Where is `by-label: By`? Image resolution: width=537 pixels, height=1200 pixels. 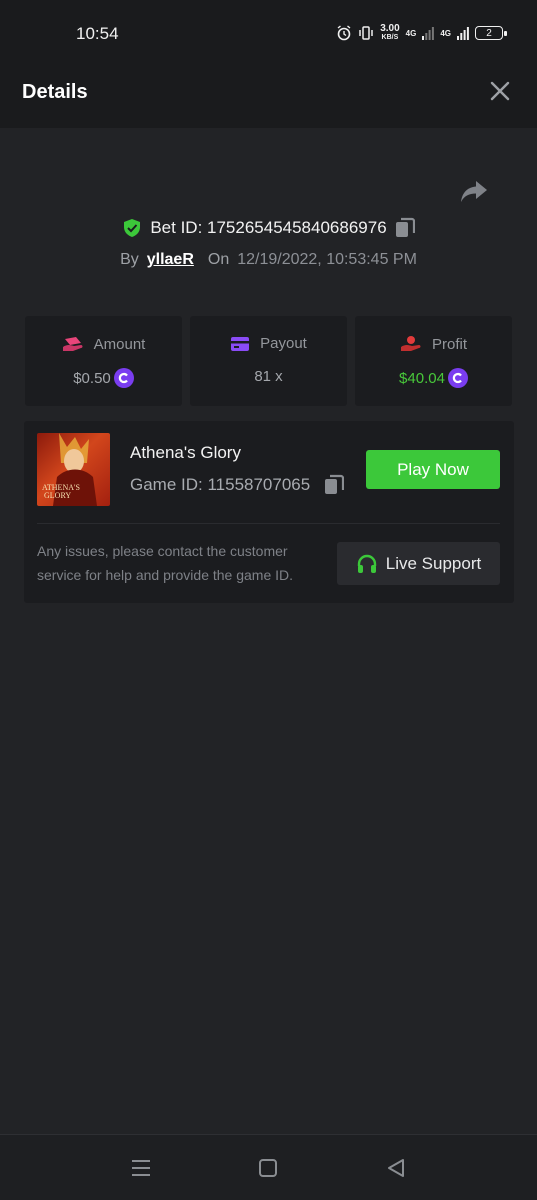 by-label: By is located at coordinates (129, 259).